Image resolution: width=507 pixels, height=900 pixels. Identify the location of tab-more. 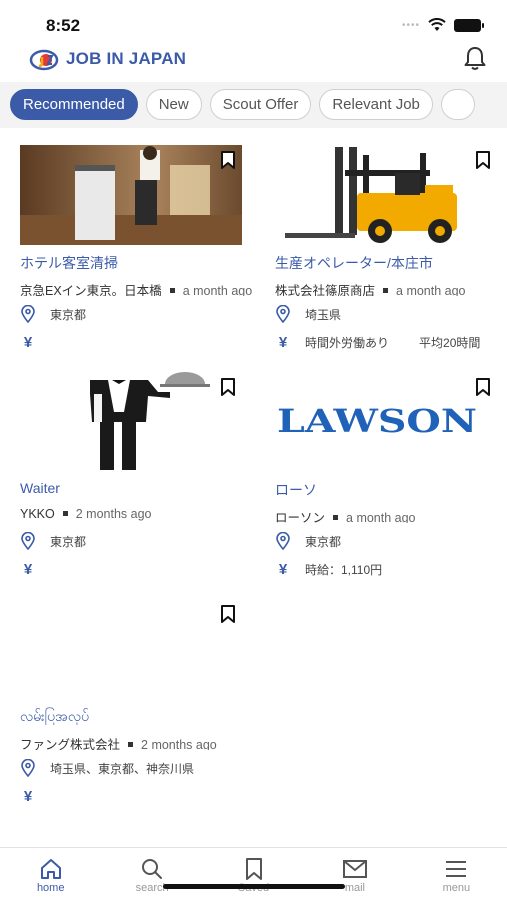
(458, 104).